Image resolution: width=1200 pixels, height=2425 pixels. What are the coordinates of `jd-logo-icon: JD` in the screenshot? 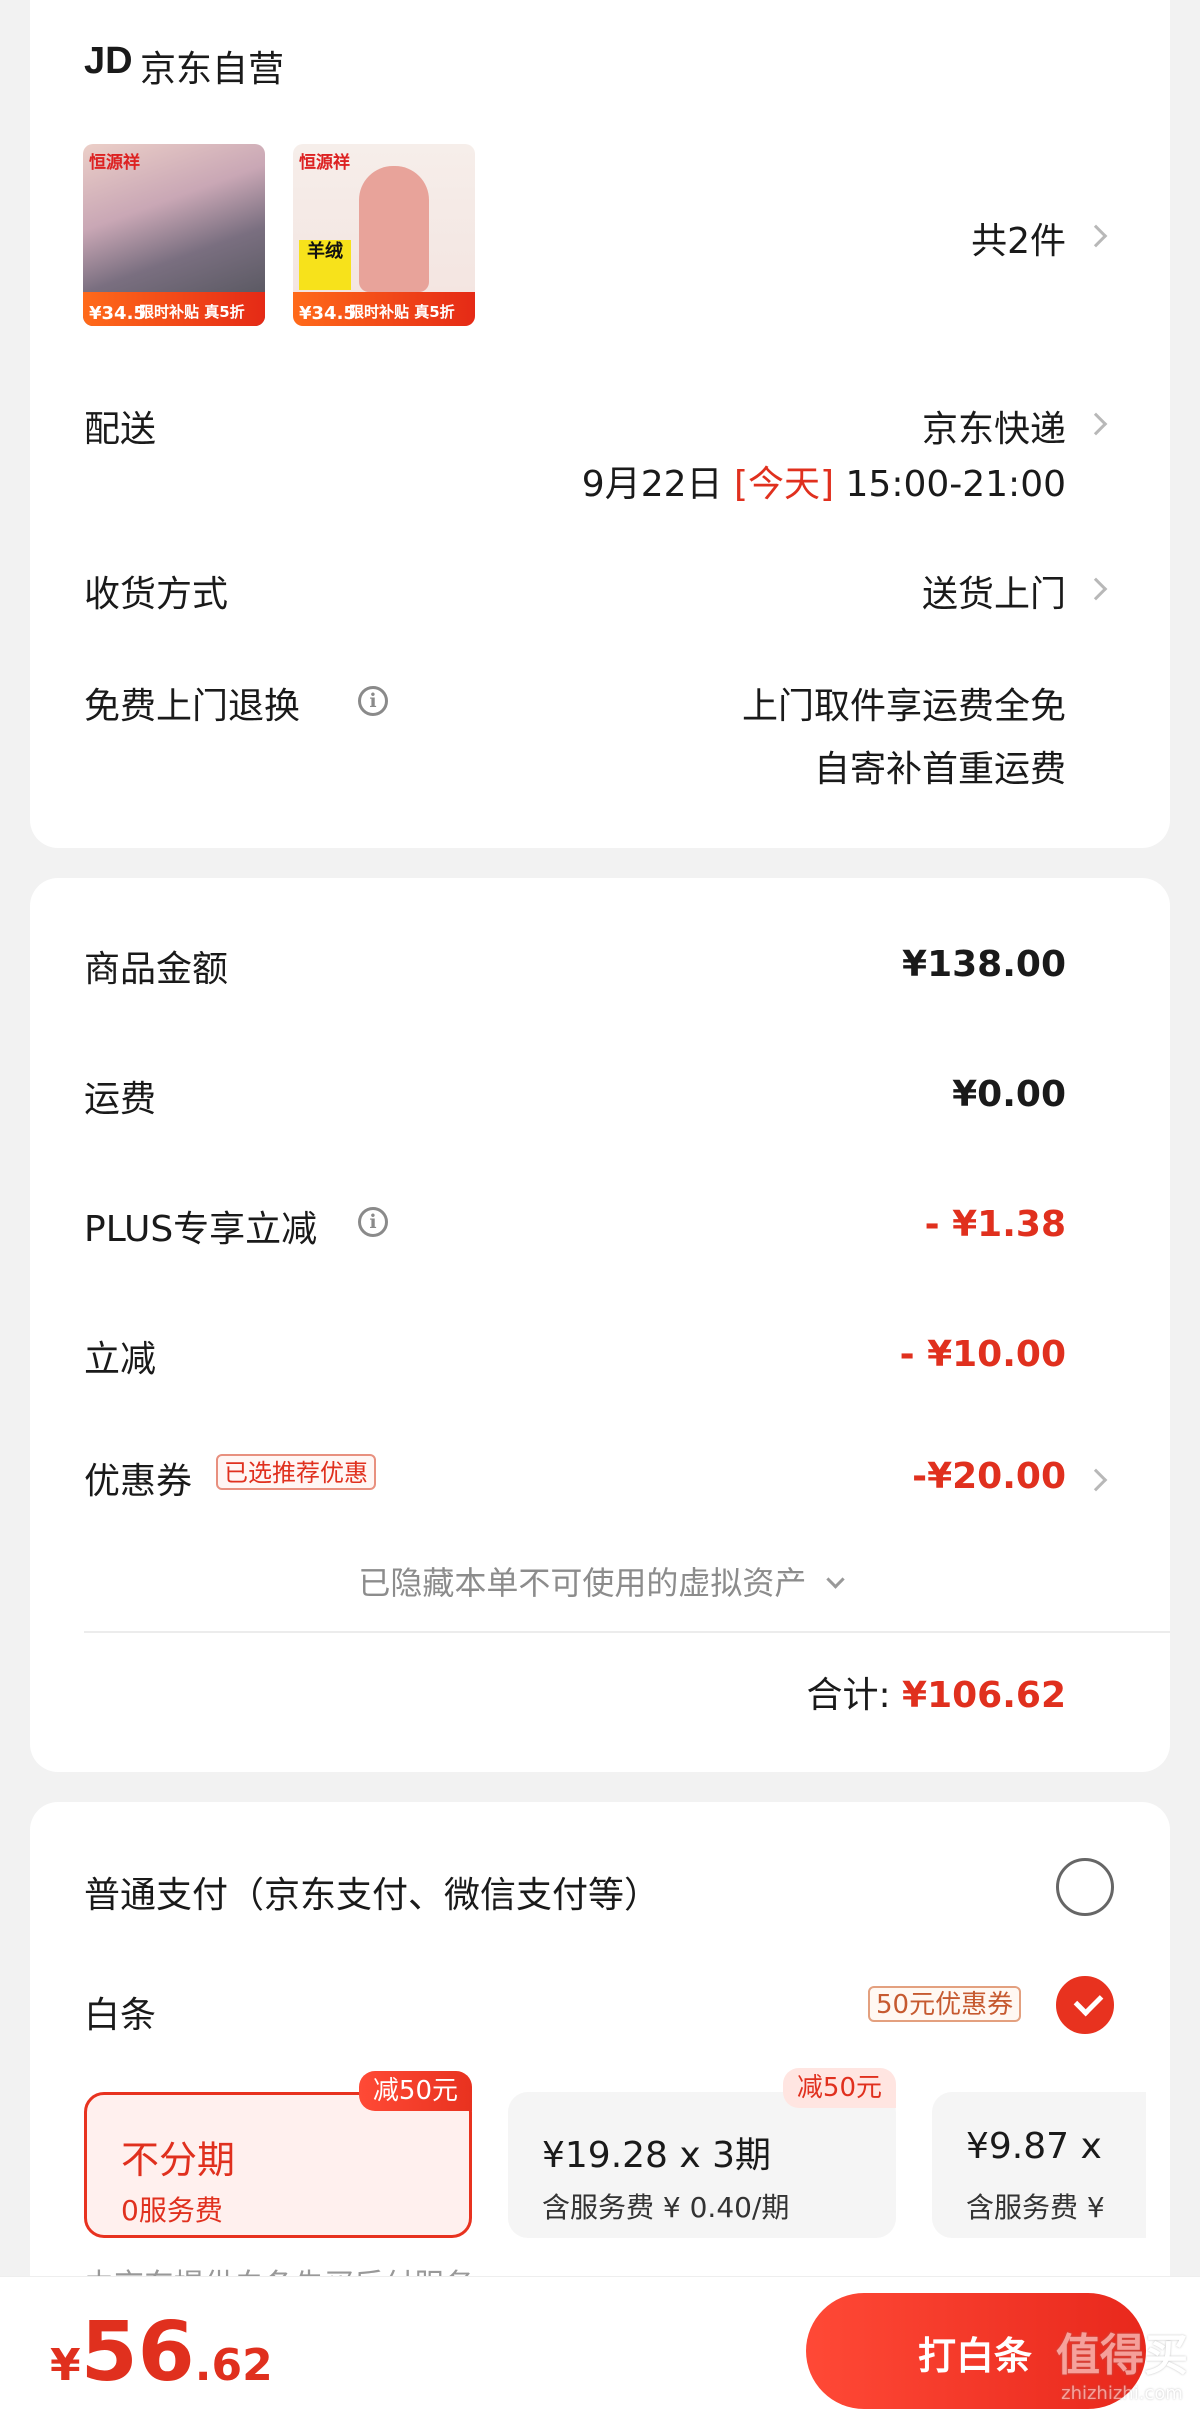 It's located at (108, 61).